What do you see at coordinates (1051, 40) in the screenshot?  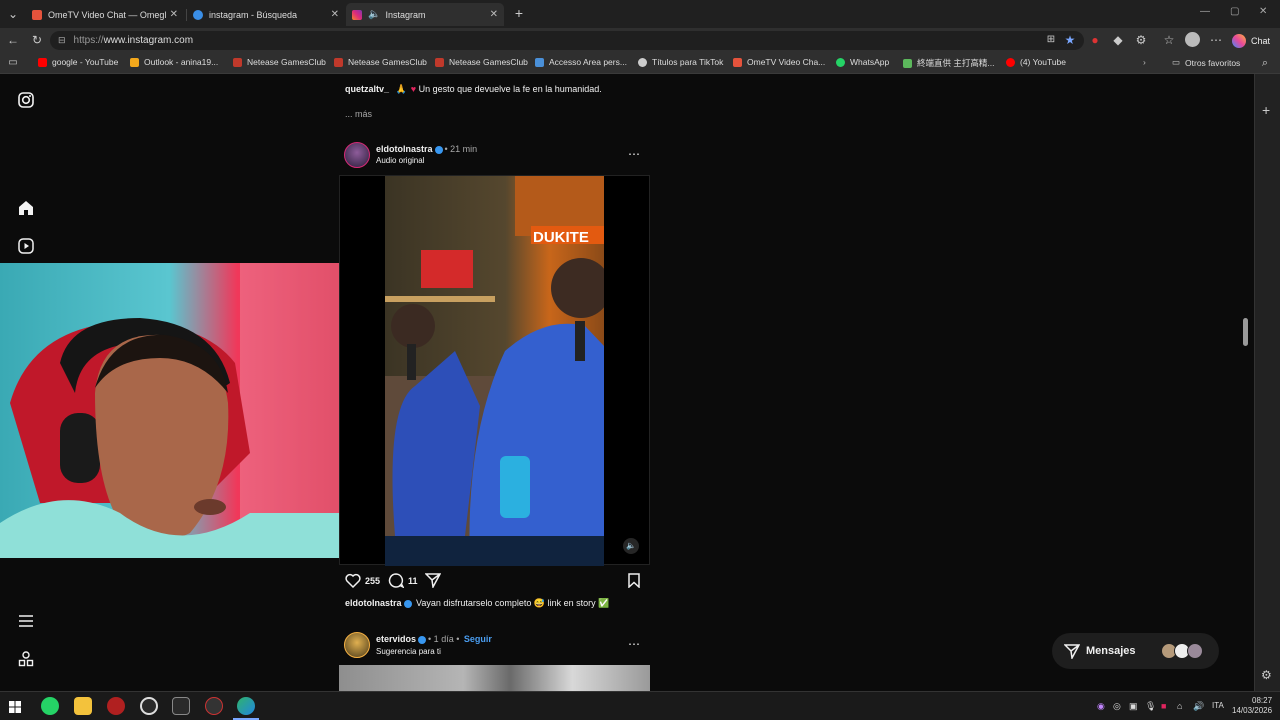 I see `apps-icon: ⊞` at bounding box center [1051, 40].